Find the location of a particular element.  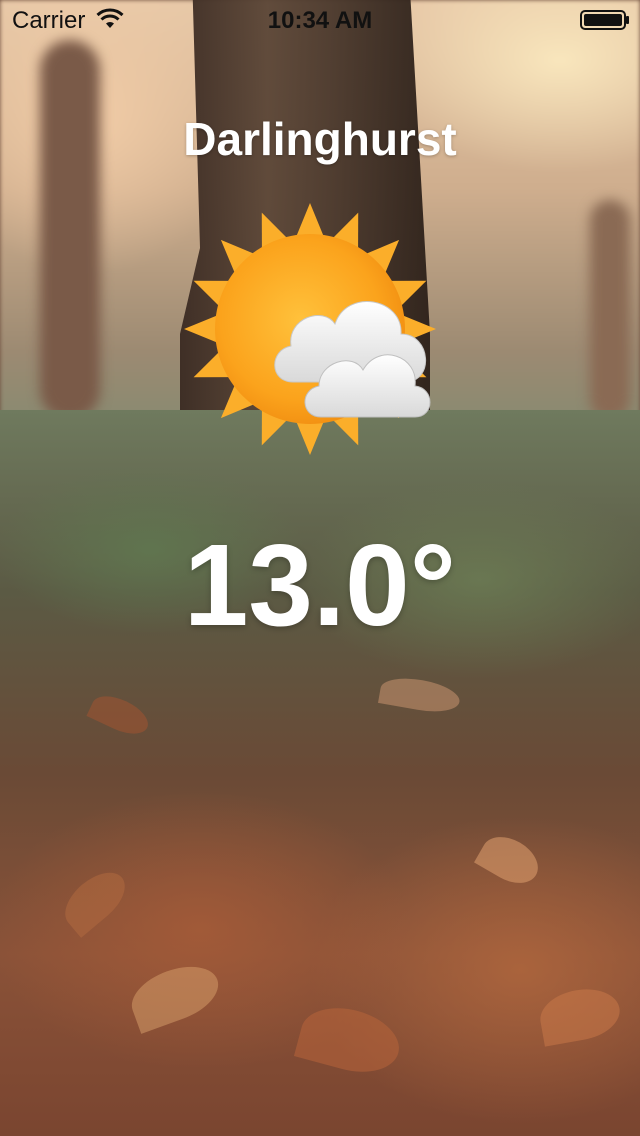

status-time: 10:34 AM is located at coordinates (320, 20).